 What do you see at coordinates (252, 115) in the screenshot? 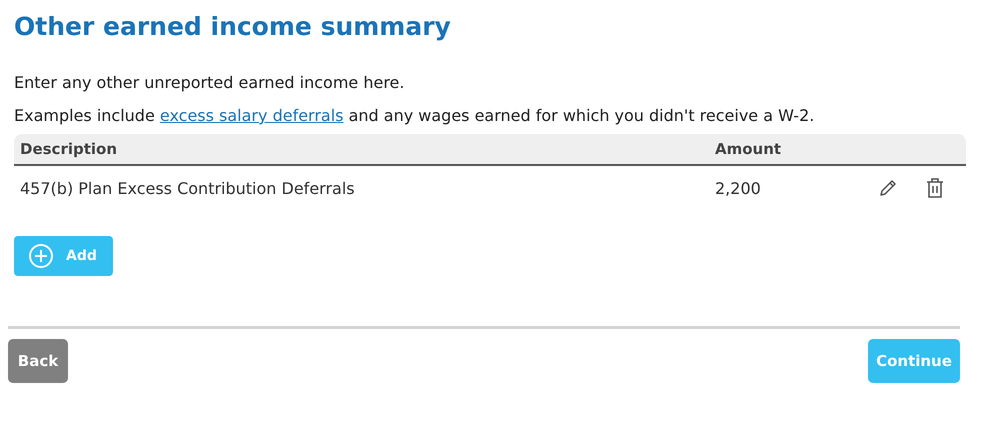
I see `excess-salary-deferrals-link: excess salary deferrals` at bounding box center [252, 115].